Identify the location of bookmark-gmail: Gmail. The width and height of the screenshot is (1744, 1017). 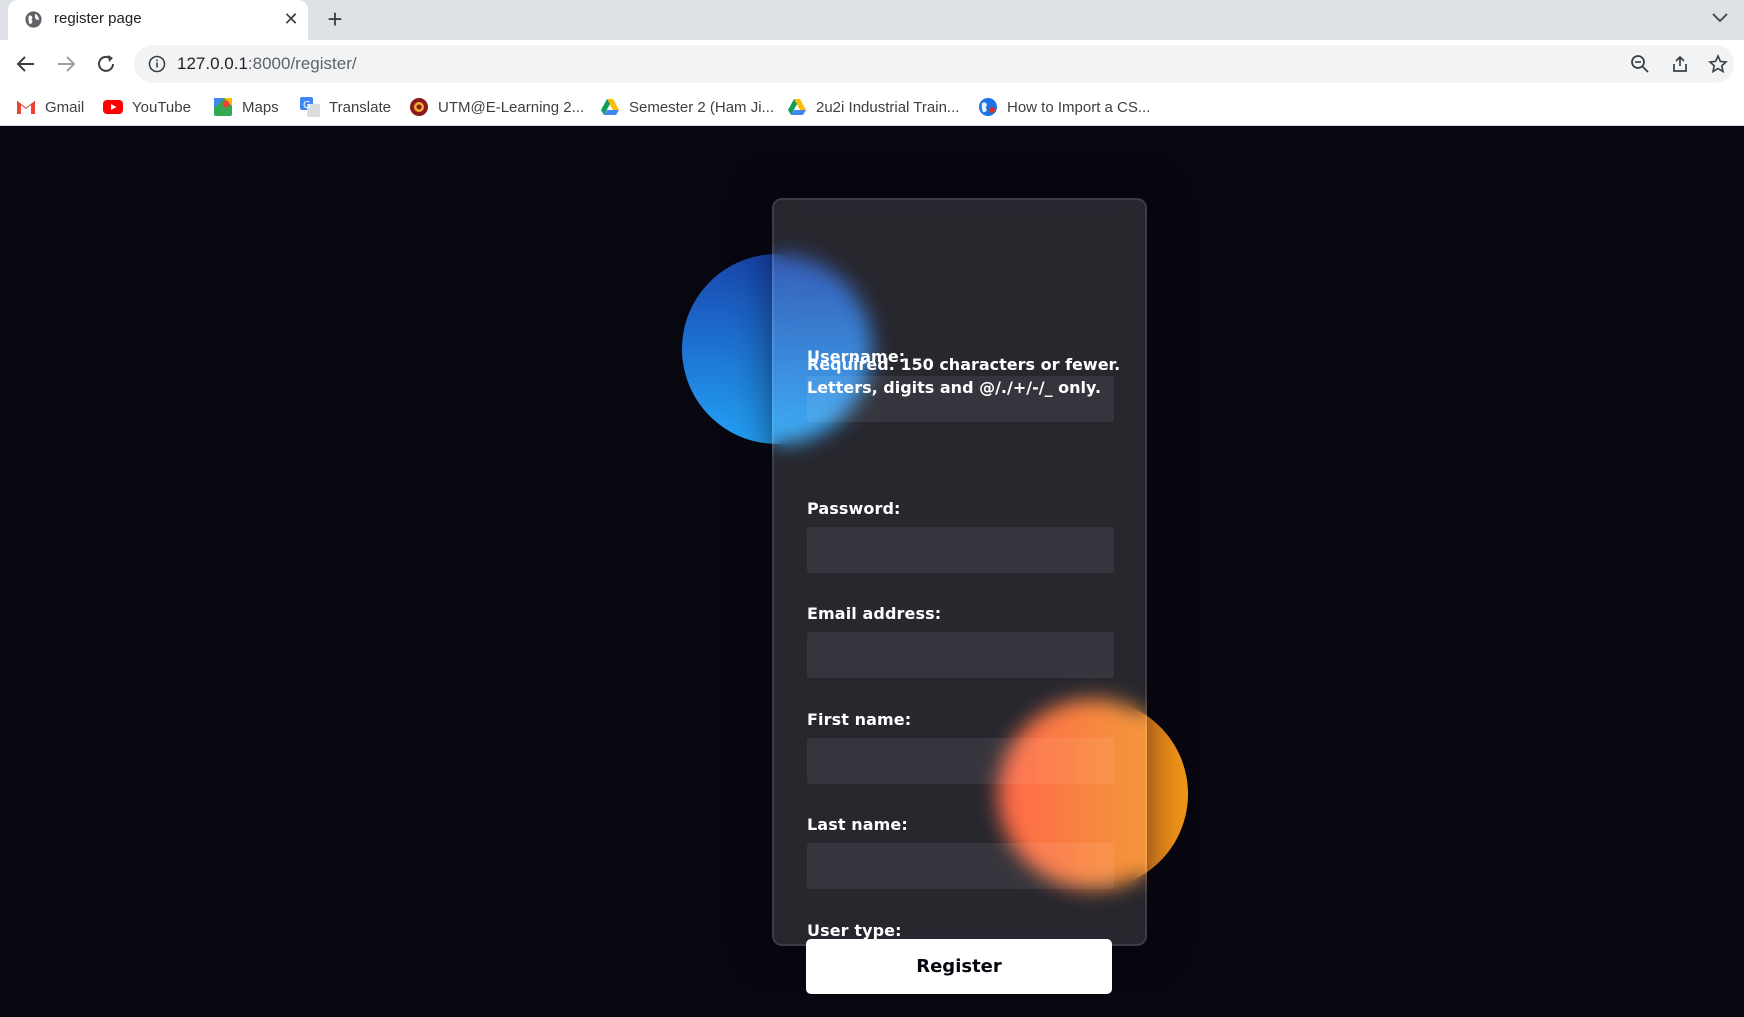
(50, 107).